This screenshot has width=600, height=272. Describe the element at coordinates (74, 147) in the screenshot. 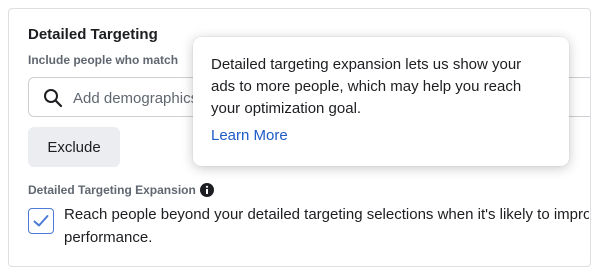

I see `exclude-button: Exclude` at that location.